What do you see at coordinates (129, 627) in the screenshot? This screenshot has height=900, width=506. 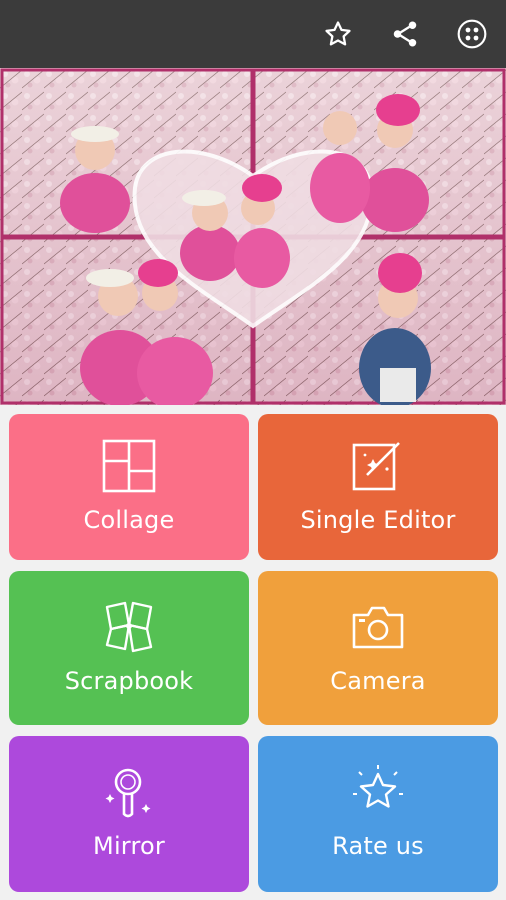 I see `scrapbook-icon` at bounding box center [129, 627].